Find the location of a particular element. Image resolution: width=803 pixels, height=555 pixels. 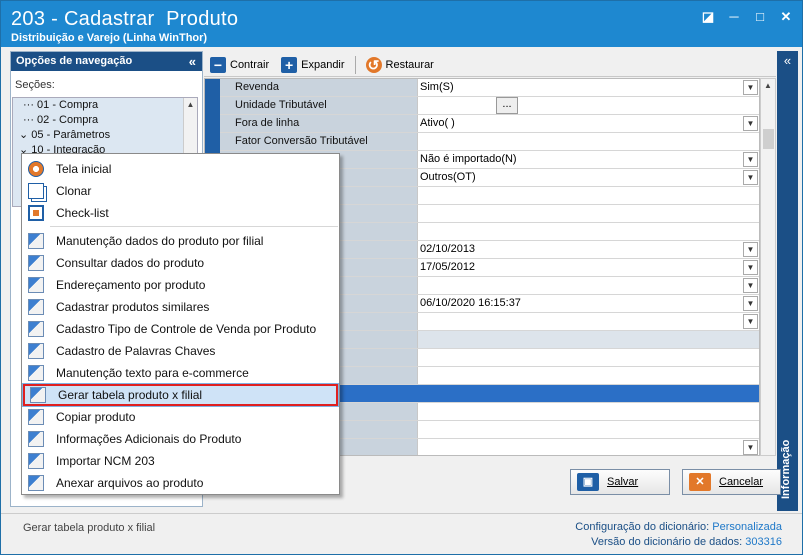

menu-item: Informações Adicionais do Produto is located at coordinates (180, 439).